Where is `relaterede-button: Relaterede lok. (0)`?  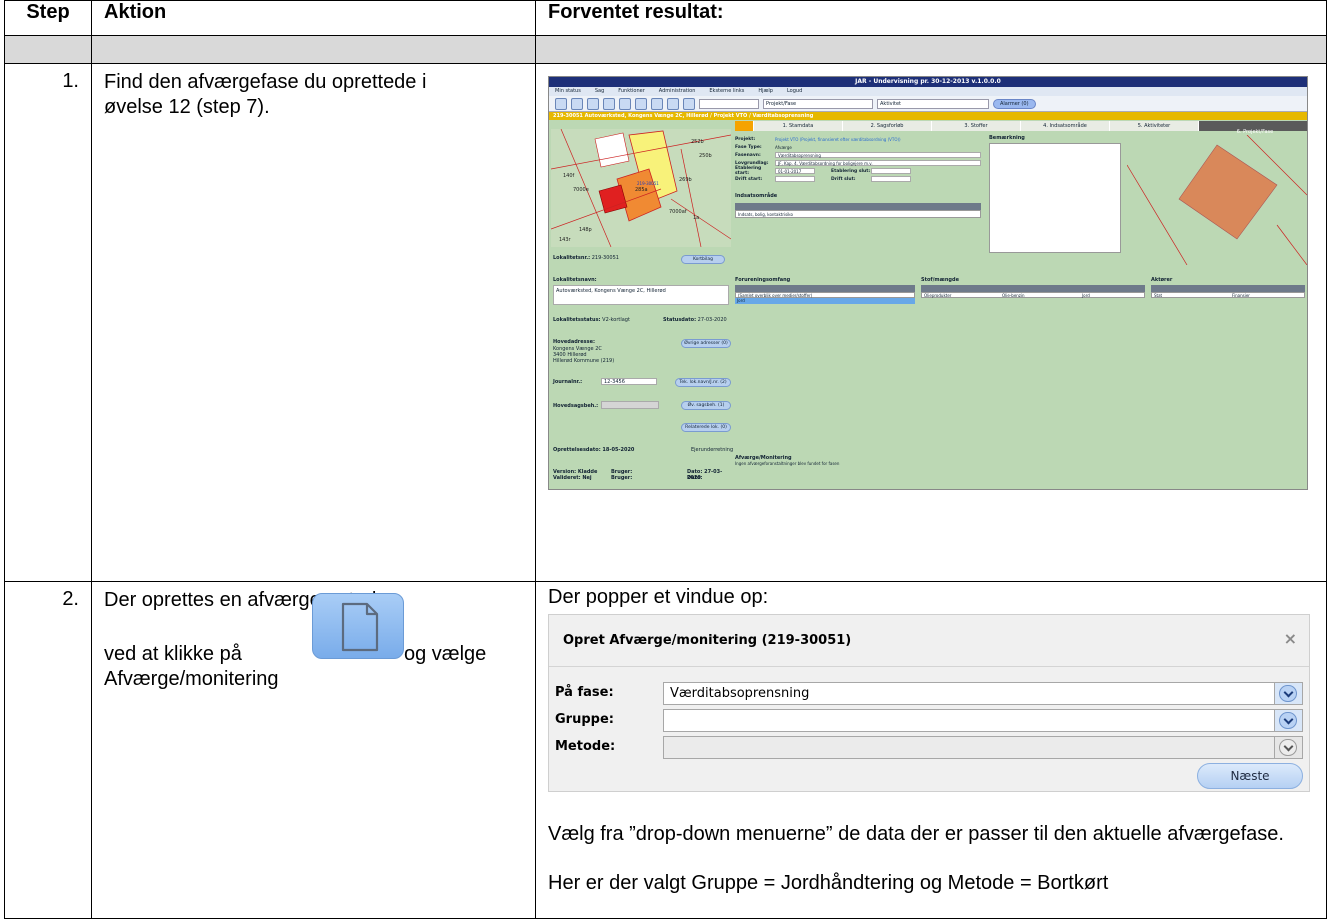 relaterede-button: Relaterede lok. (0) is located at coordinates (706, 427).